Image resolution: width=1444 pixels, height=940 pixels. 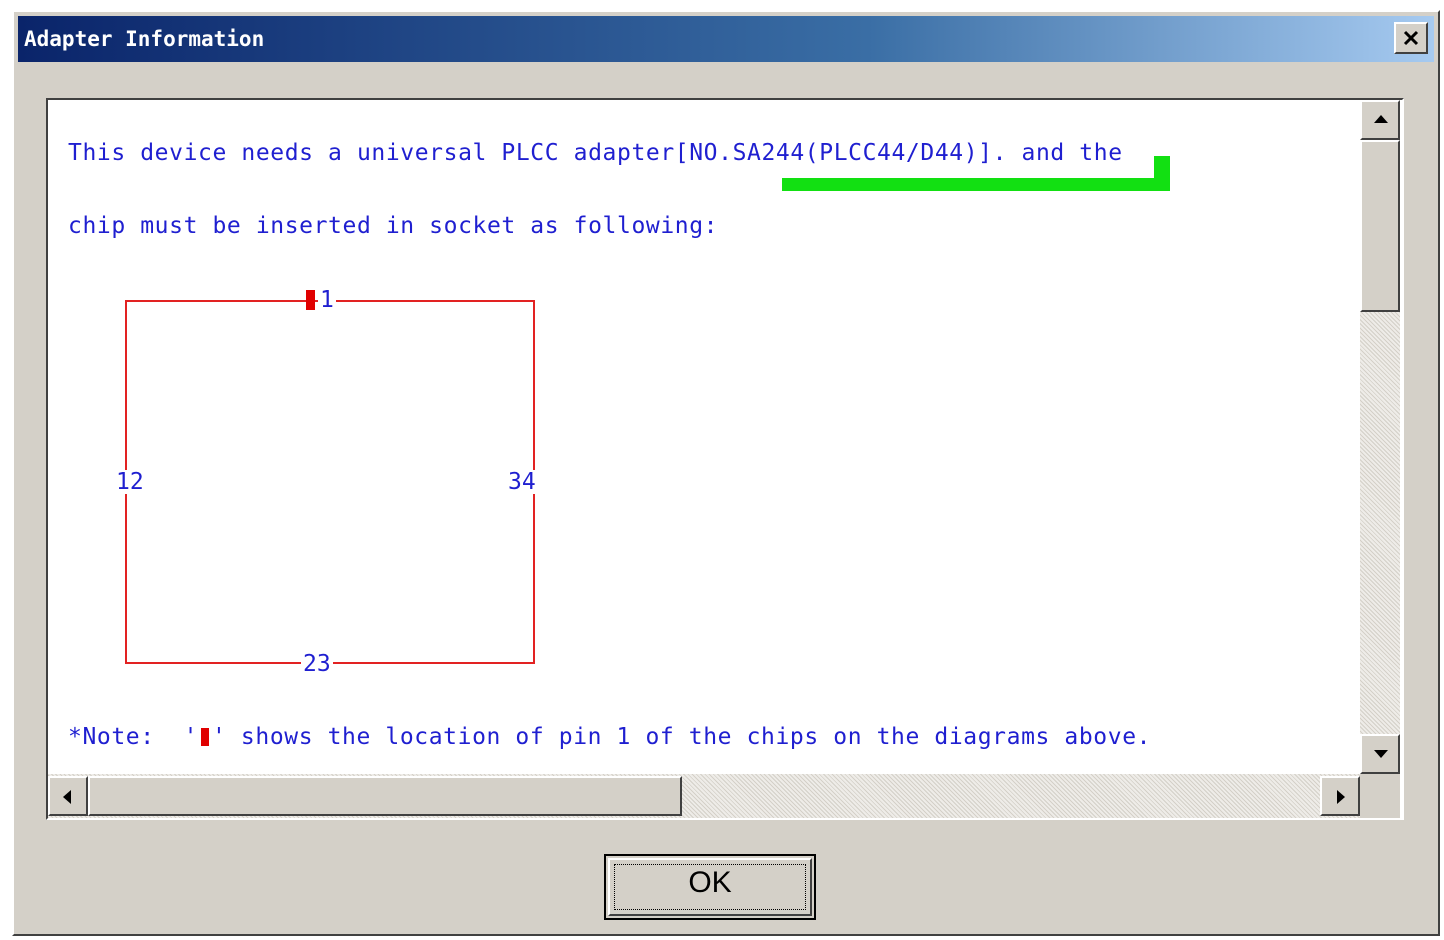 I want to click on adapter-highlight-underline, so click(x=976, y=184).